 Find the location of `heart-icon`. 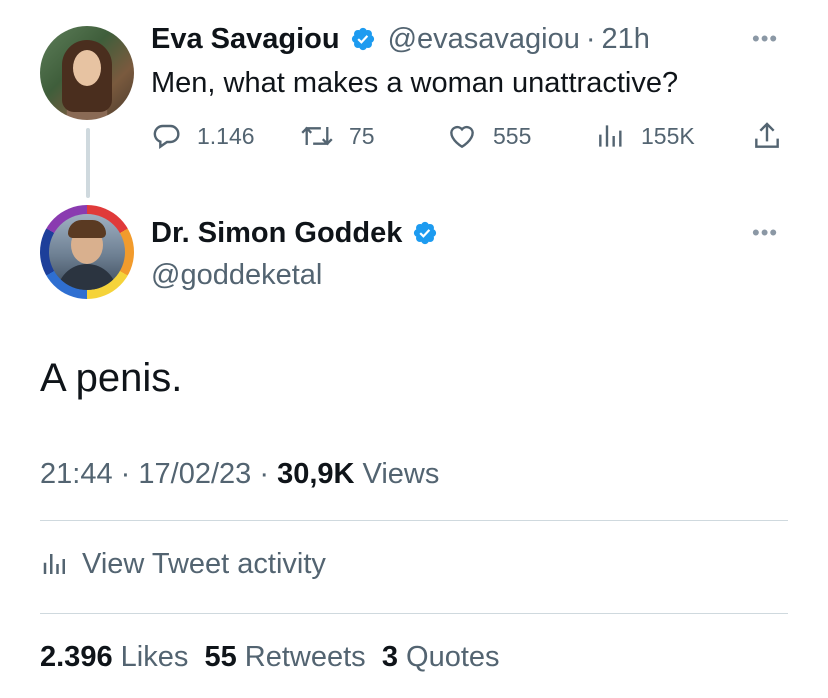

heart-icon is located at coordinates (462, 137).